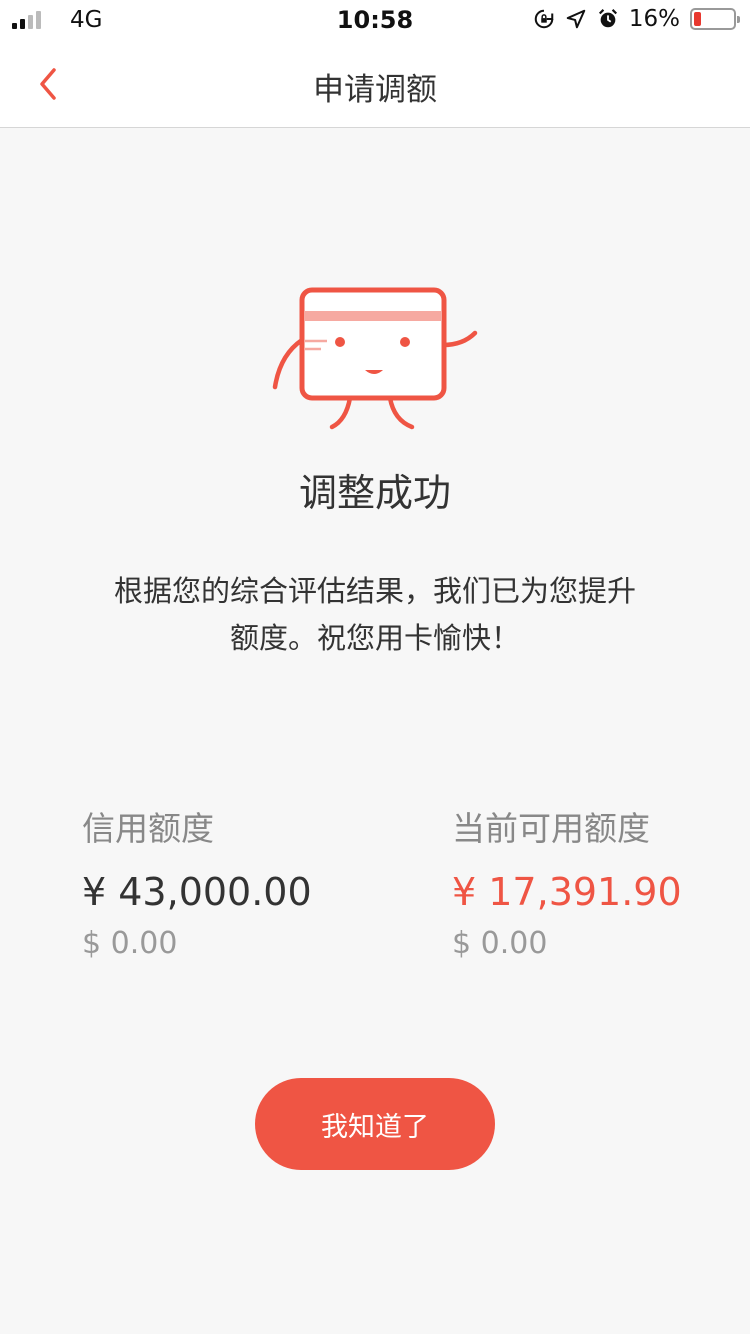 Image resolution: width=750 pixels, height=1334 pixels. What do you see at coordinates (374, 638) in the screenshot?
I see `result-description-line-2: 额度。祝您用卡愉快！` at bounding box center [374, 638].